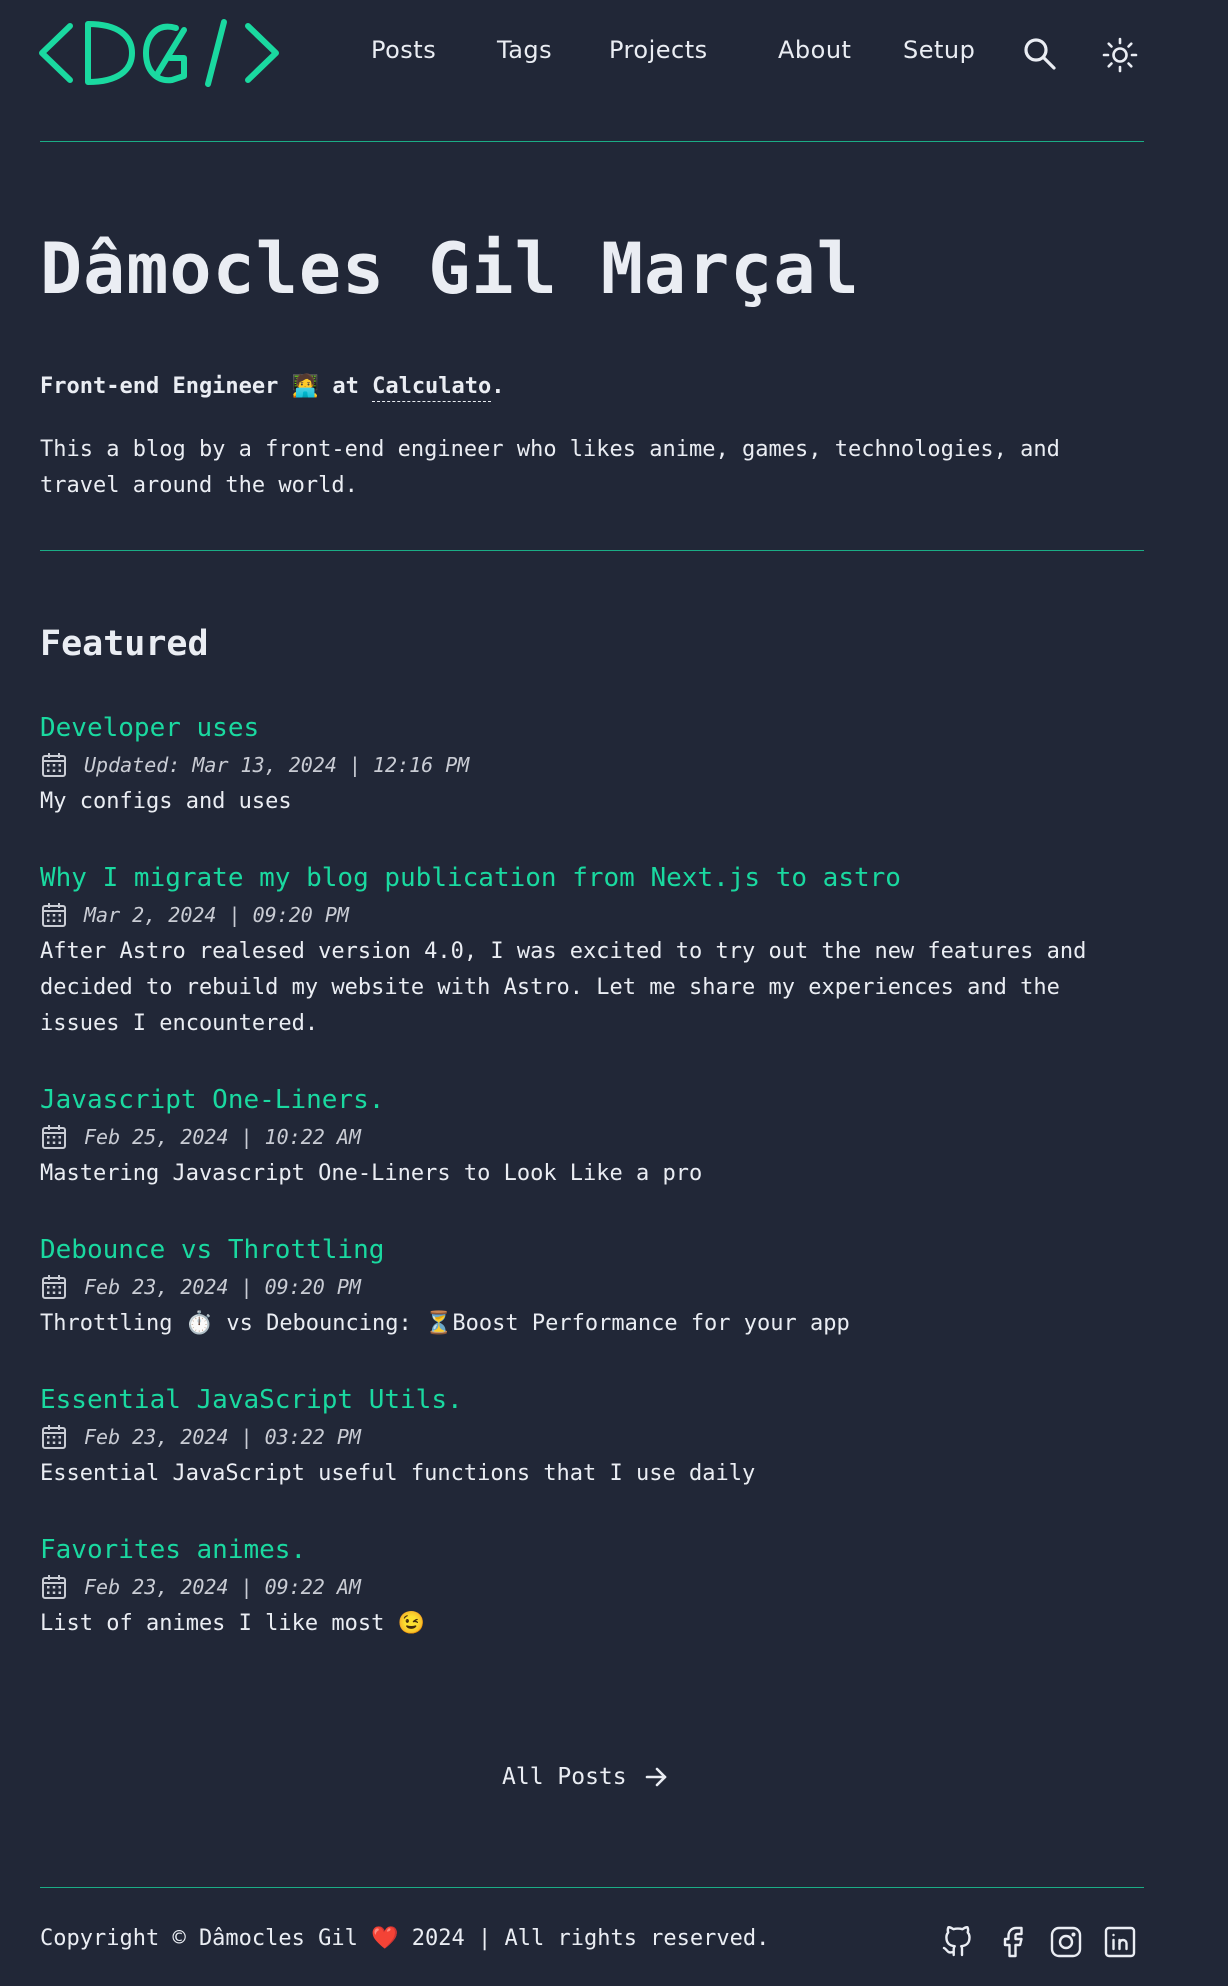 The image size is (1228, 1986). I want to click on company-link: Calculato, so click(431, 386).